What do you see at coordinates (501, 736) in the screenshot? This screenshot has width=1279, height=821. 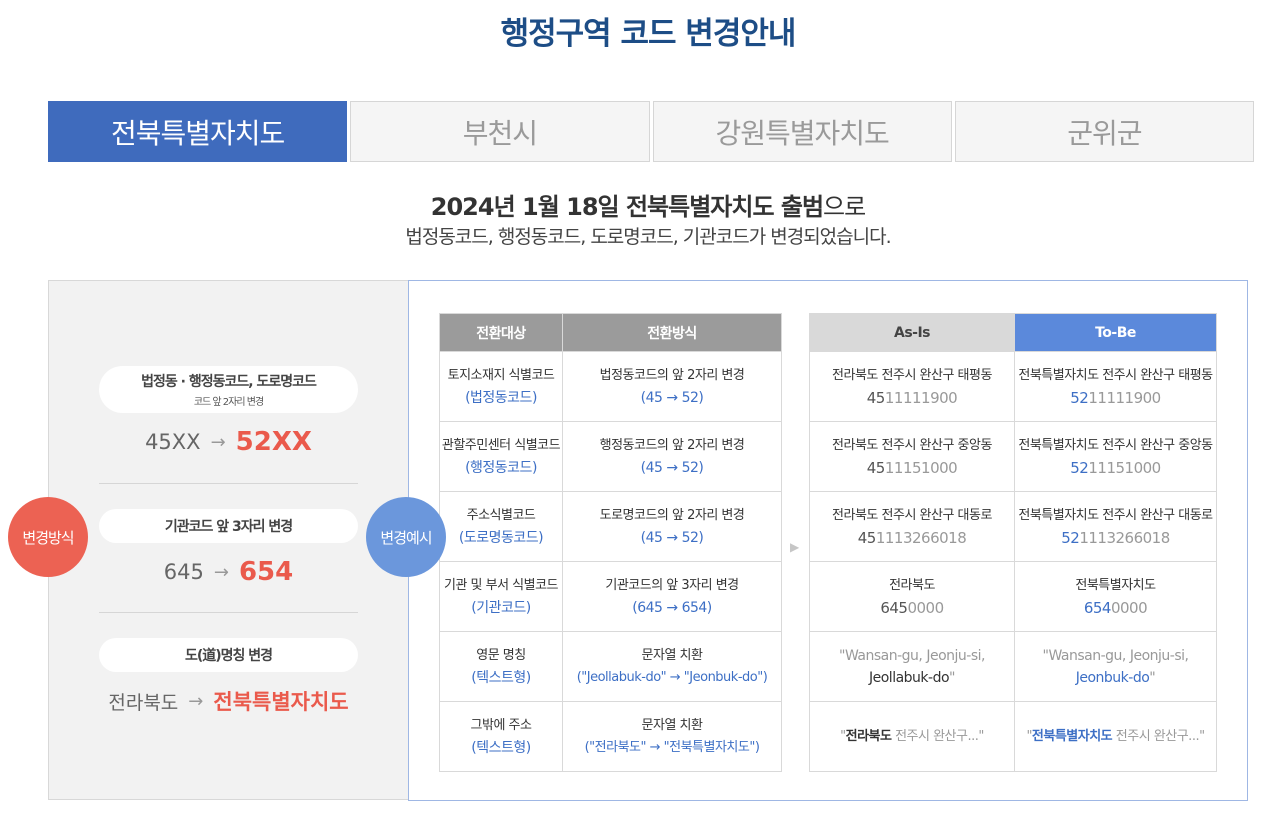 I see `target-cell: 그밖에 주소 (텍스트형)` at bounding box center [501, 736].